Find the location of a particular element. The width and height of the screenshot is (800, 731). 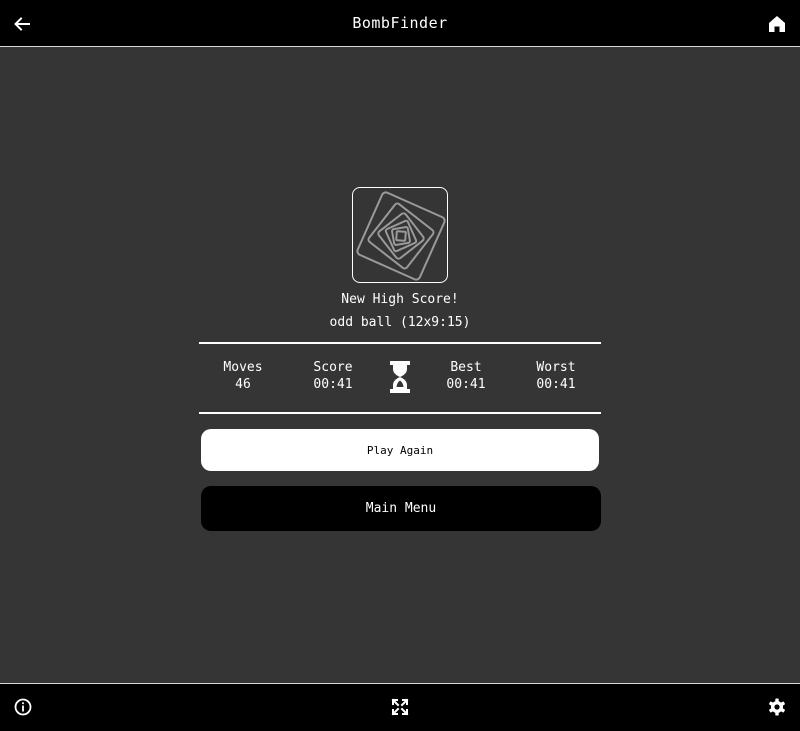

main-menu-button: Main Menu is located at coordinates (401, 508).